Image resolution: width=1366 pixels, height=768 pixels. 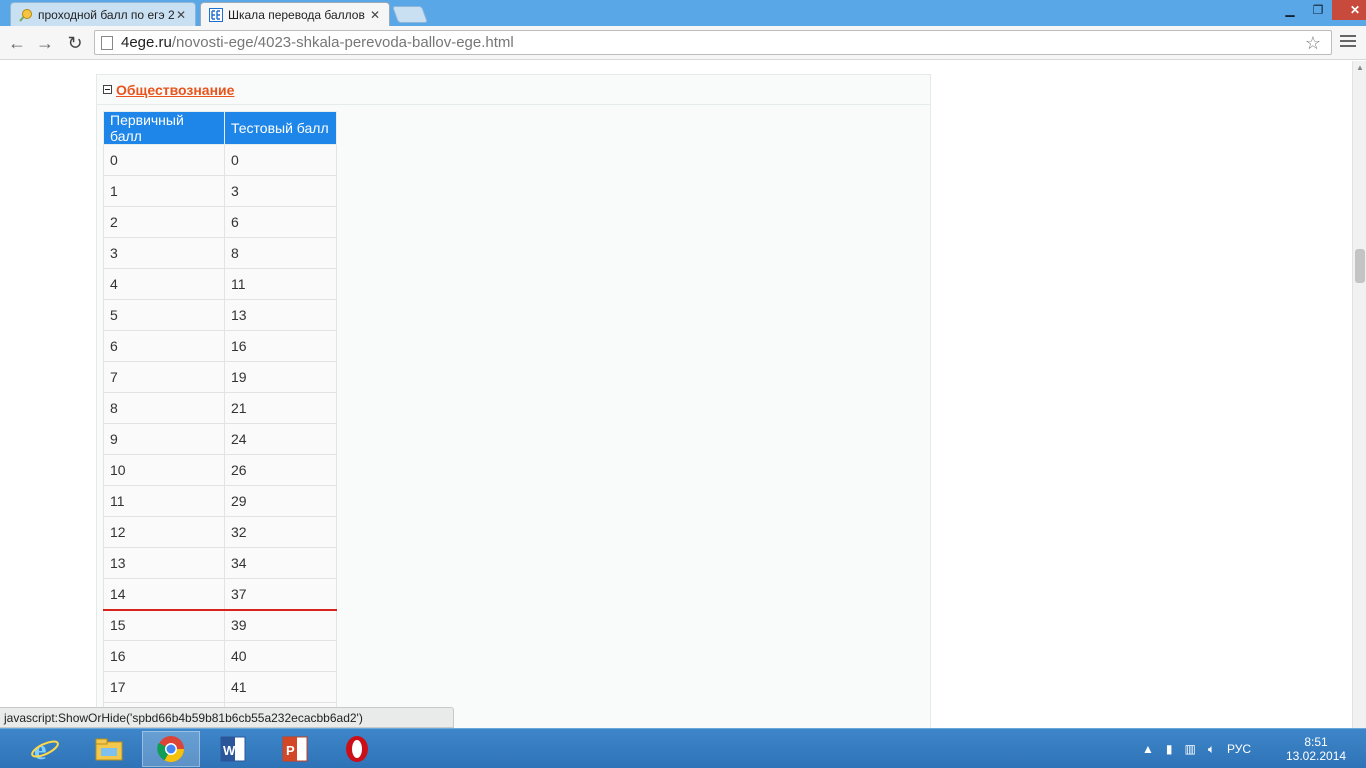 What do you see at coordinates (164, 687) in the screenshot?
I see `primary-score-cell: 17` at bounding box center [164, 687].